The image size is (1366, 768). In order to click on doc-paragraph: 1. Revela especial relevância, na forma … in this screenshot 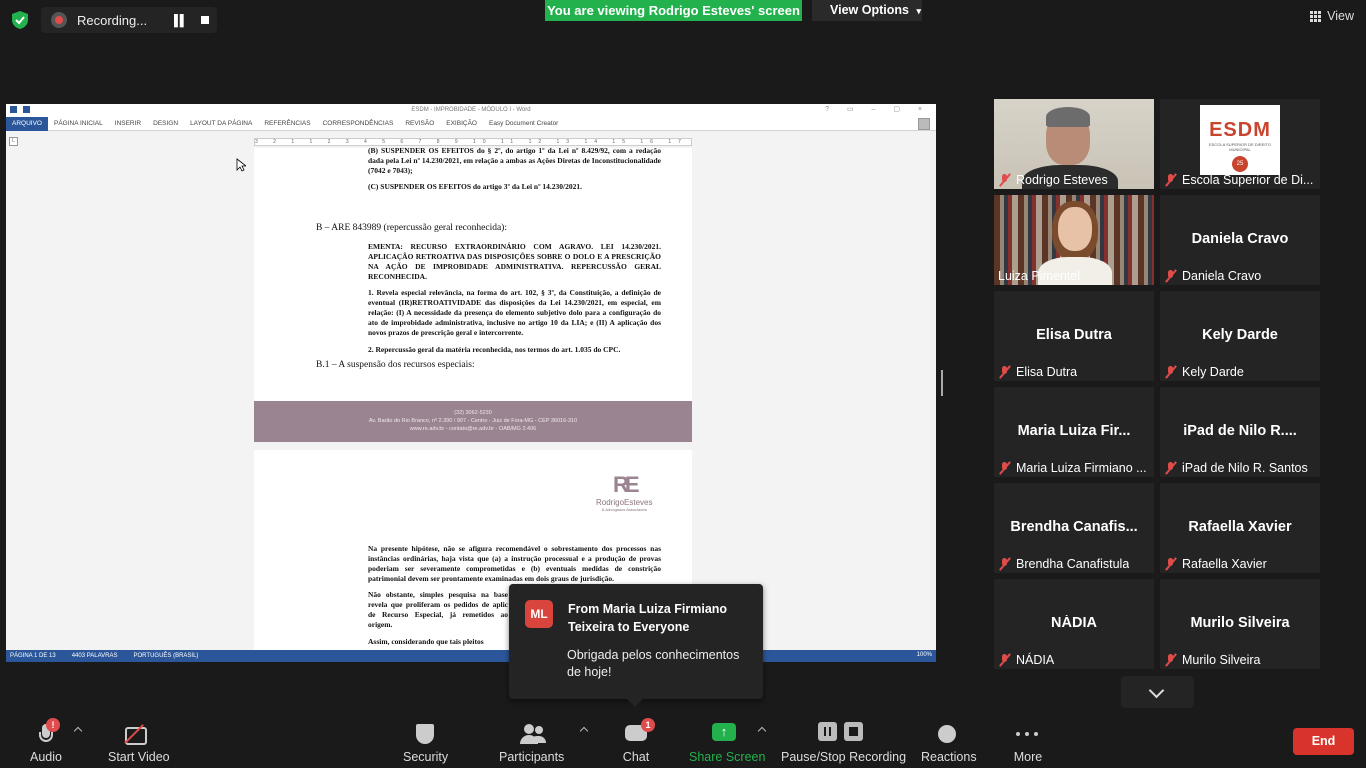, I will do `click(514, 312)`.